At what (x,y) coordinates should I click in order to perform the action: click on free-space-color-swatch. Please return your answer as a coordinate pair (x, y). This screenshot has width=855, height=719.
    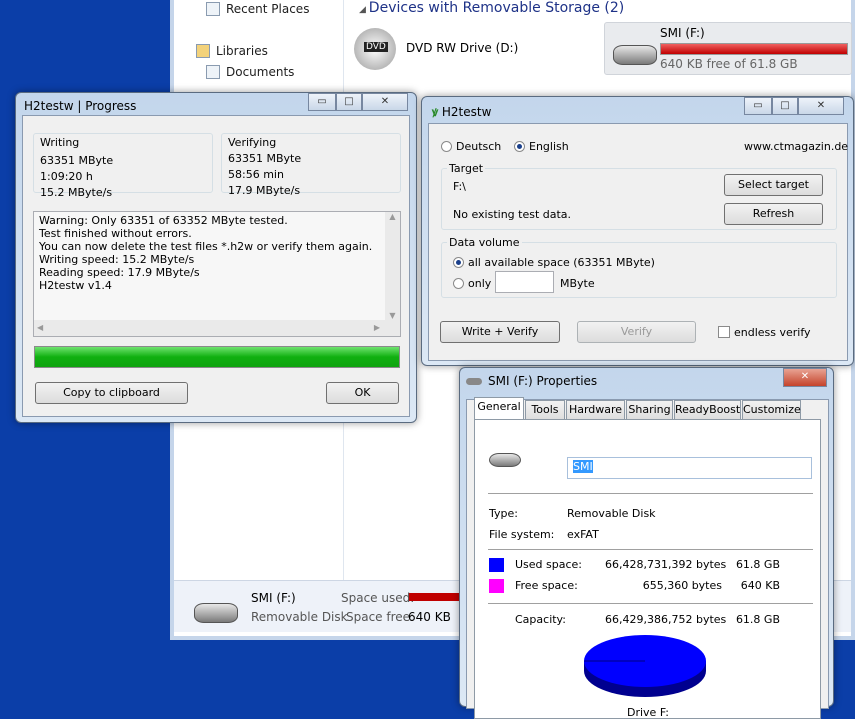
    Looking at the image, I should click on (496, 586).